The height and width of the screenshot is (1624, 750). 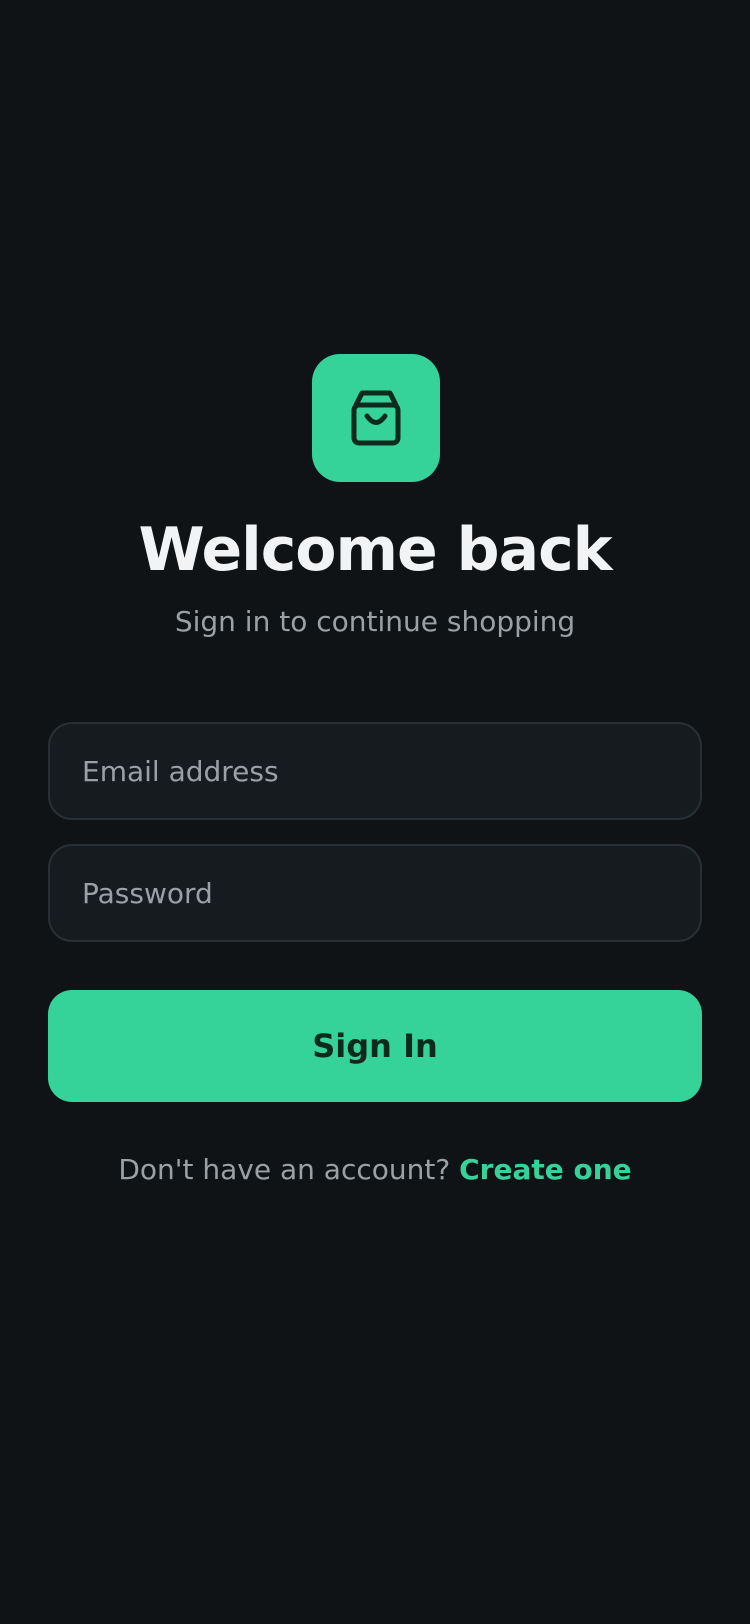 I want to click on sign-in-button: Sign In, so click(x=375, y=1046).